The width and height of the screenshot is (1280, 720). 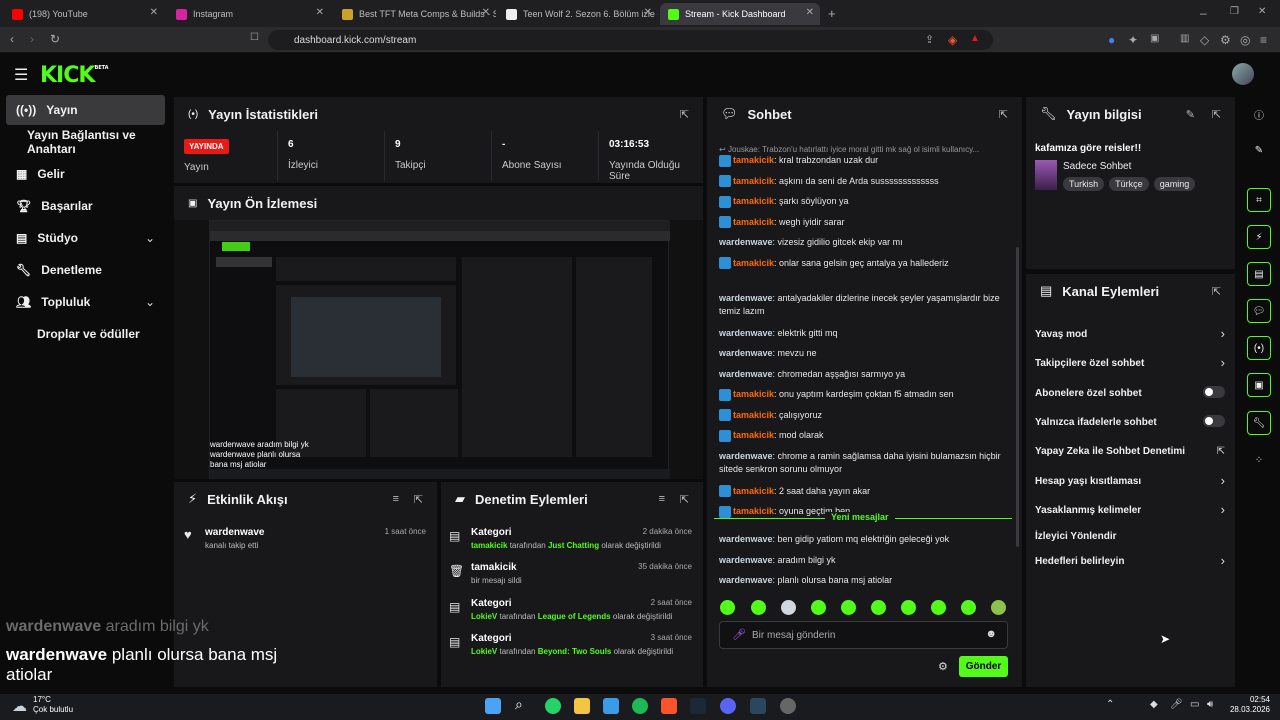 What do you see at coordinates (740, 14) in the screenshot?
I see `tab-kick: Stream - Kick Dashboard ✕` at bounding box center [740, 14].